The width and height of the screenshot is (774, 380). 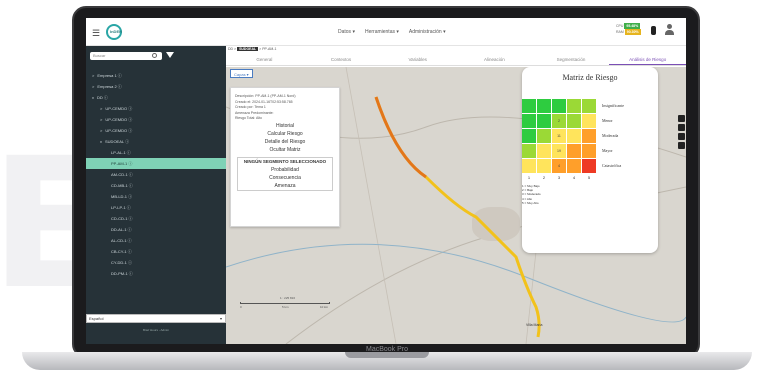 What do you see at coordinates (681, 118) in the screenshot?
I see `map-person-icon` at bounding box center [681, 118].